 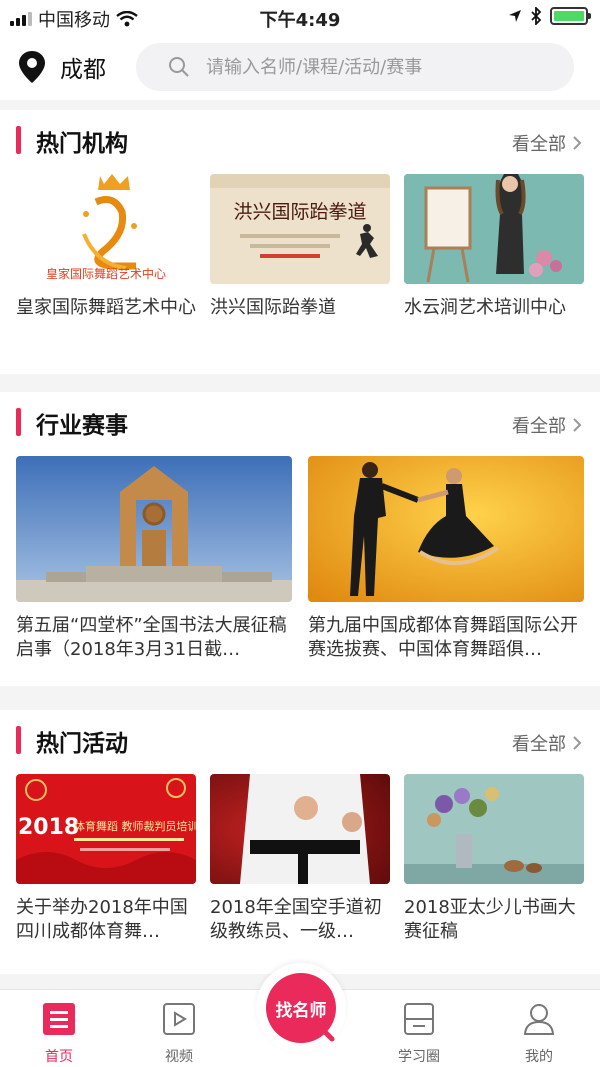 What do you see at coordinates (179, 1057) in the screenshot?
I see `tab-label: 视频` at bounding box center [179, 1057].